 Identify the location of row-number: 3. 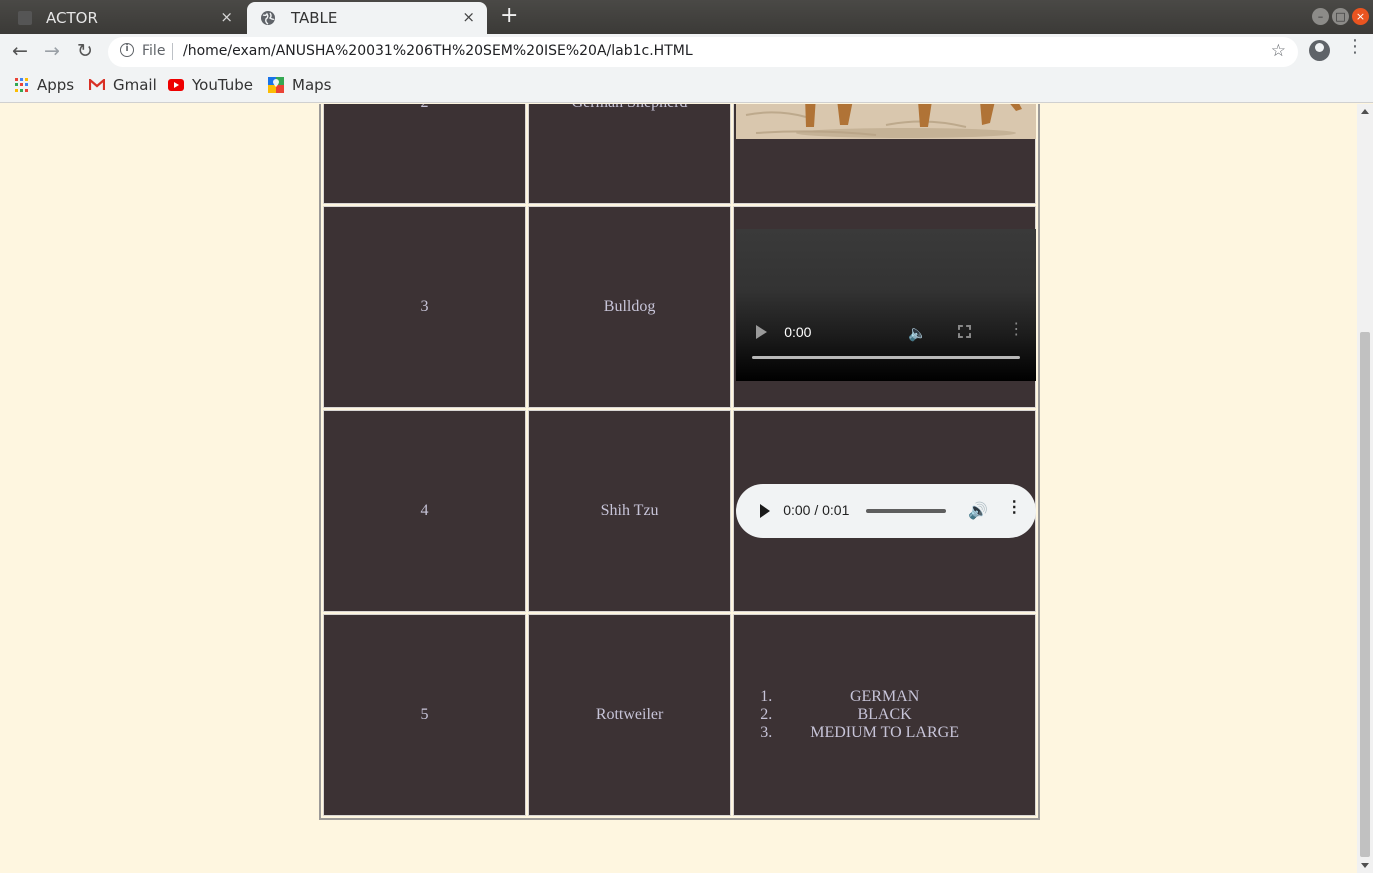
(424, 307).